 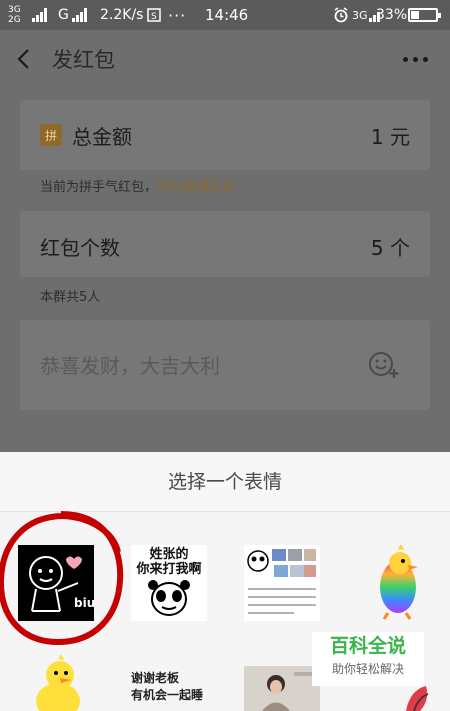 I want to click on sticker-caption: 姓张的 你来打我啊, so click(x=169, y=562).